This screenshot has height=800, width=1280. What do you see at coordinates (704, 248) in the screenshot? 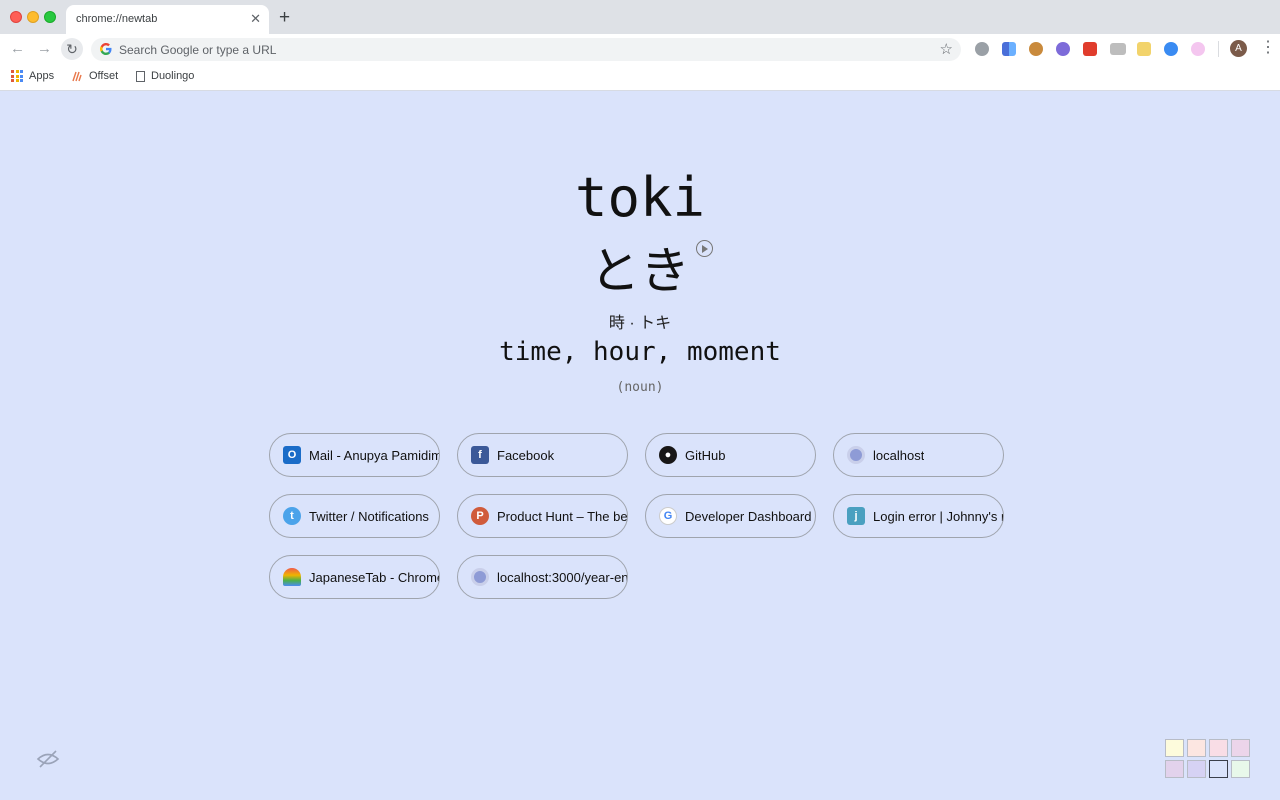
I see `play-audio-icon` at bounding box center [704, 248].